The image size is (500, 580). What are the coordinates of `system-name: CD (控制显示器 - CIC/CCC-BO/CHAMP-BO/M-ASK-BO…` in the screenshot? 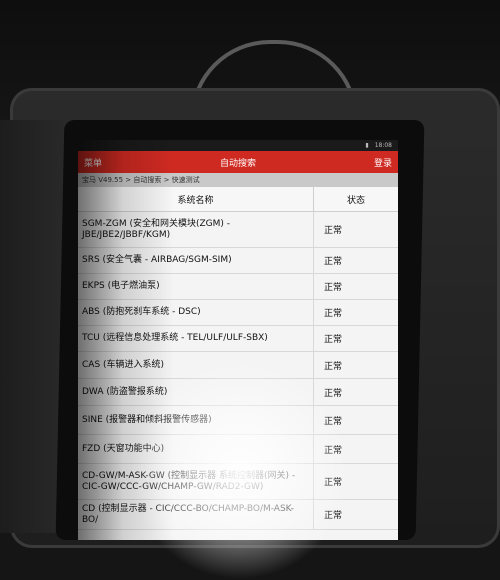 It's located at (196, 514).